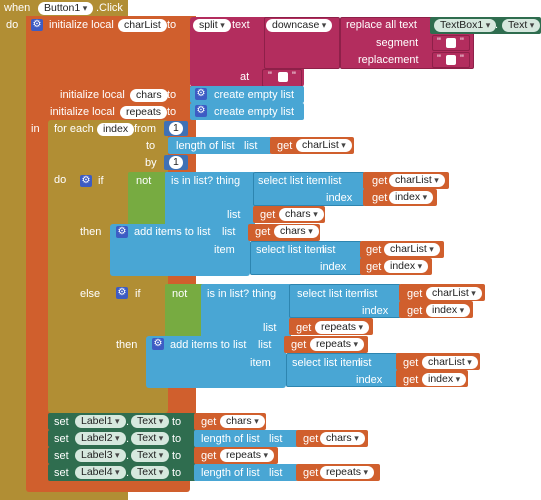 This screenshot has width=541, height=500. What do you see at coordinates (347, 472) in the screenshot?
I see `repeats-var-dropdown-4: repeats` at bounding box center [347, 472].